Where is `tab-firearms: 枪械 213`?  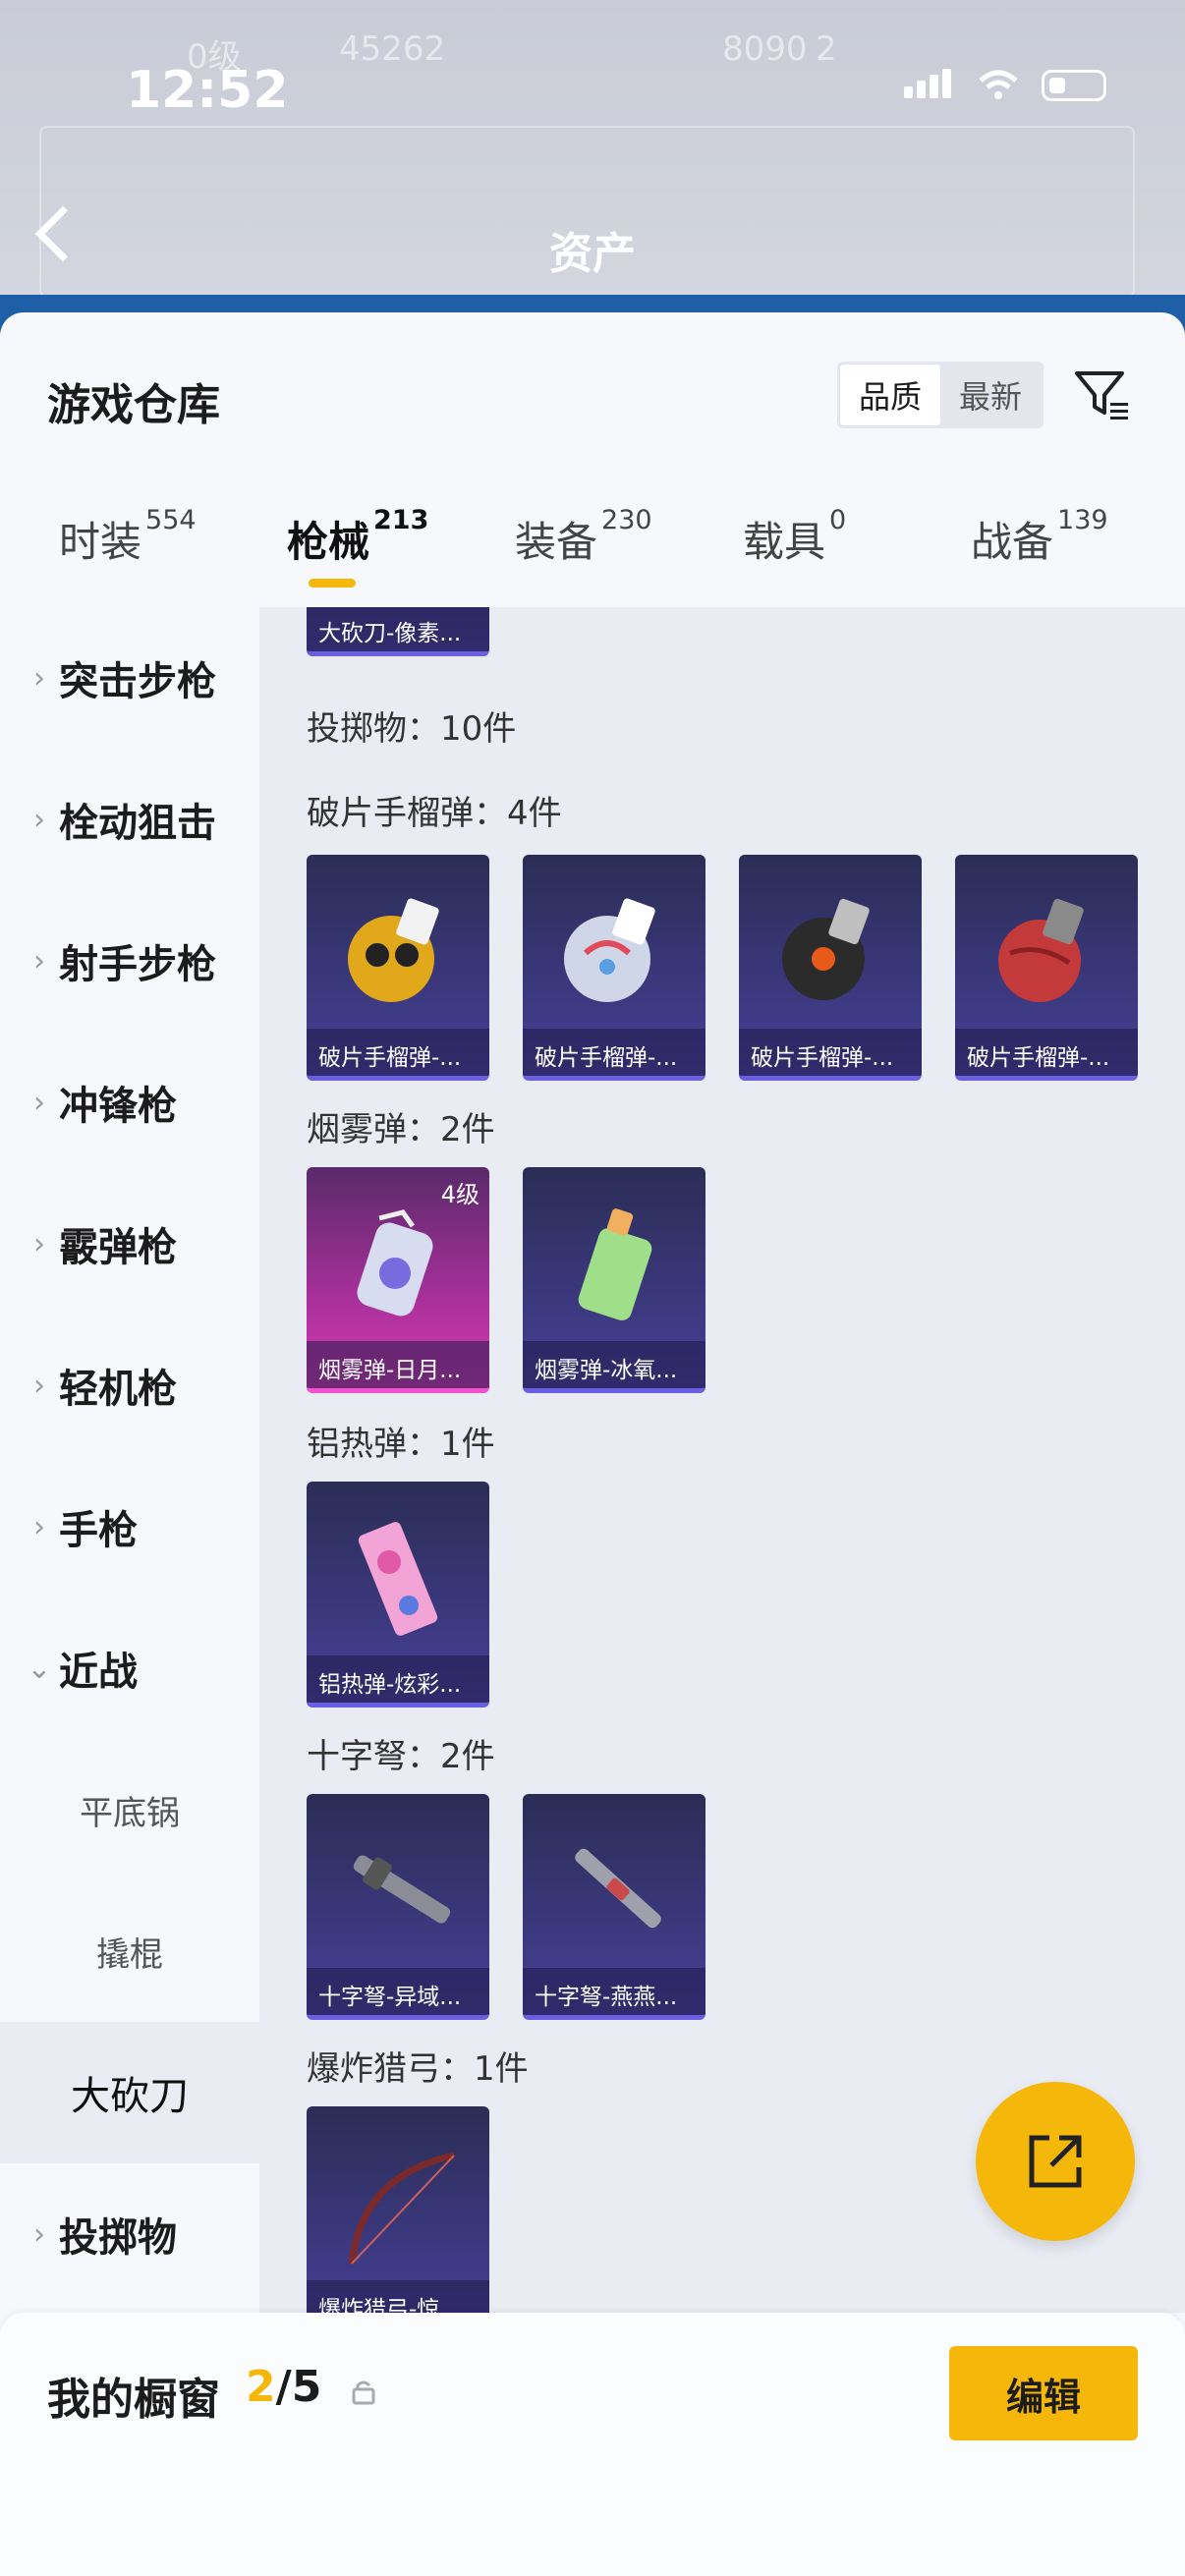 tab-firearms: 枪械 213 is located at coordinates (357, 537).